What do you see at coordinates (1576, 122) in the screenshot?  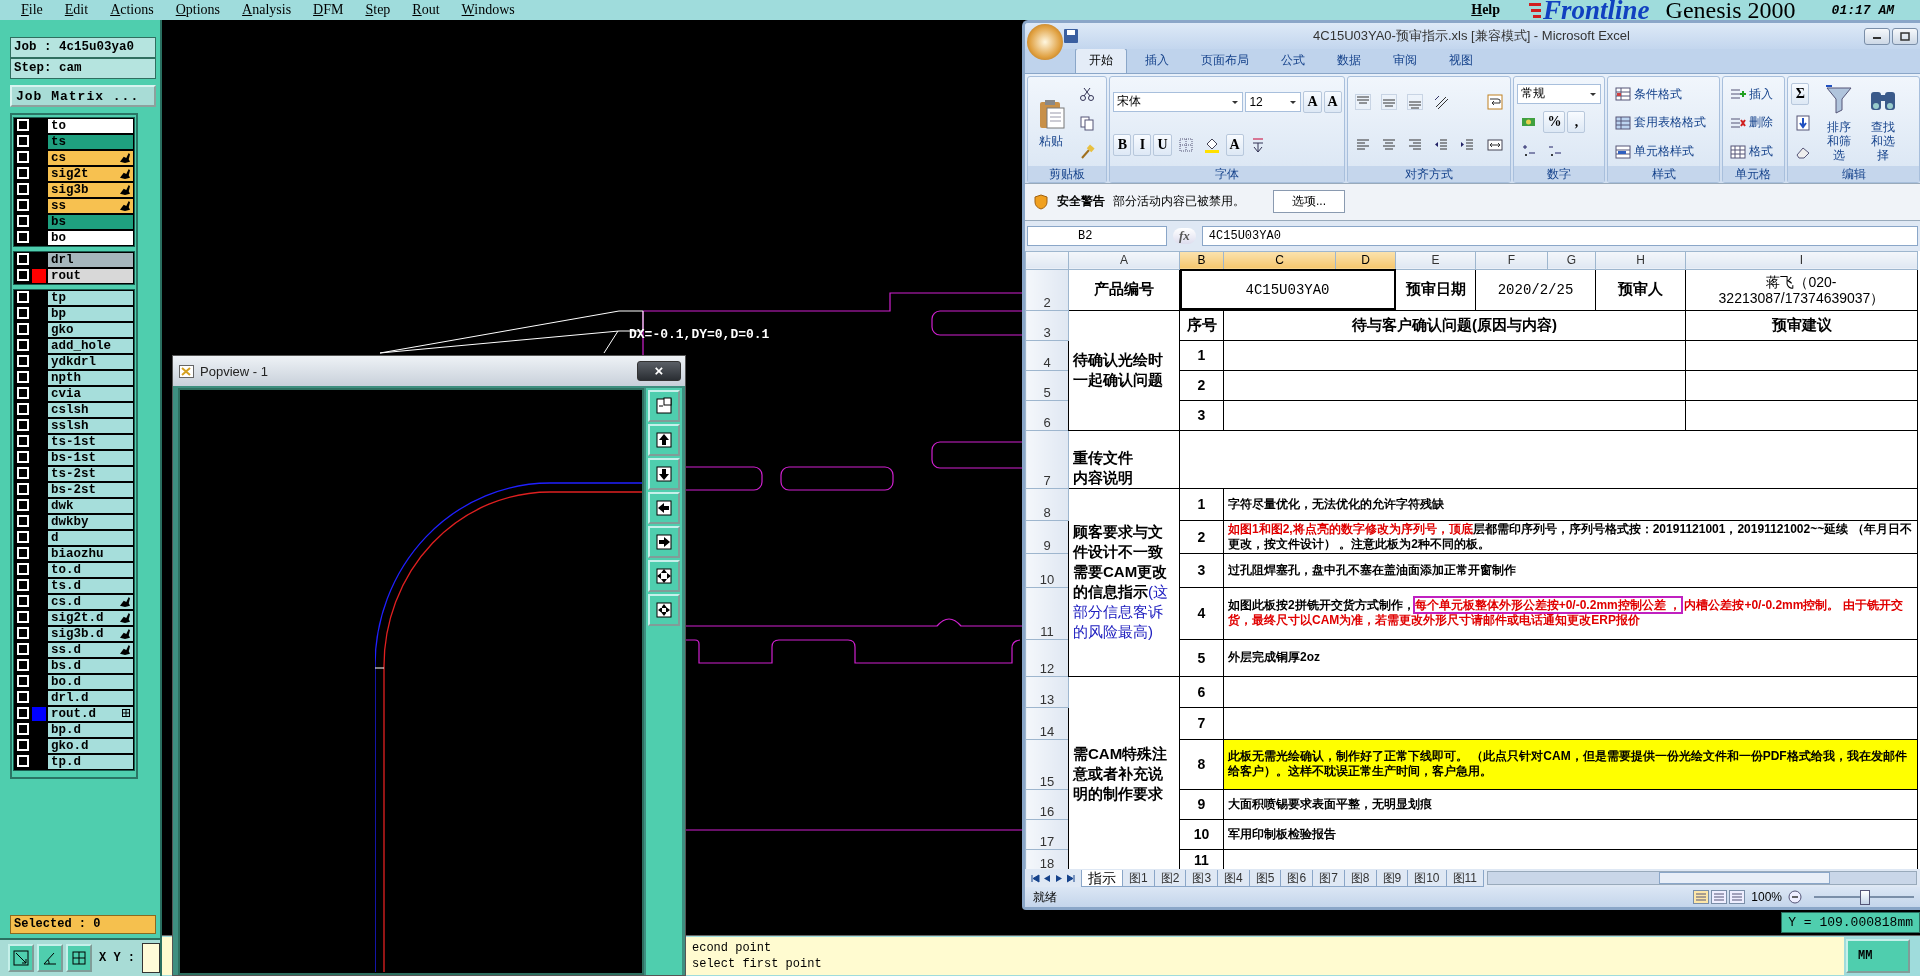 I see `ribbon-button: ,` at bounding box center [1576, 122].